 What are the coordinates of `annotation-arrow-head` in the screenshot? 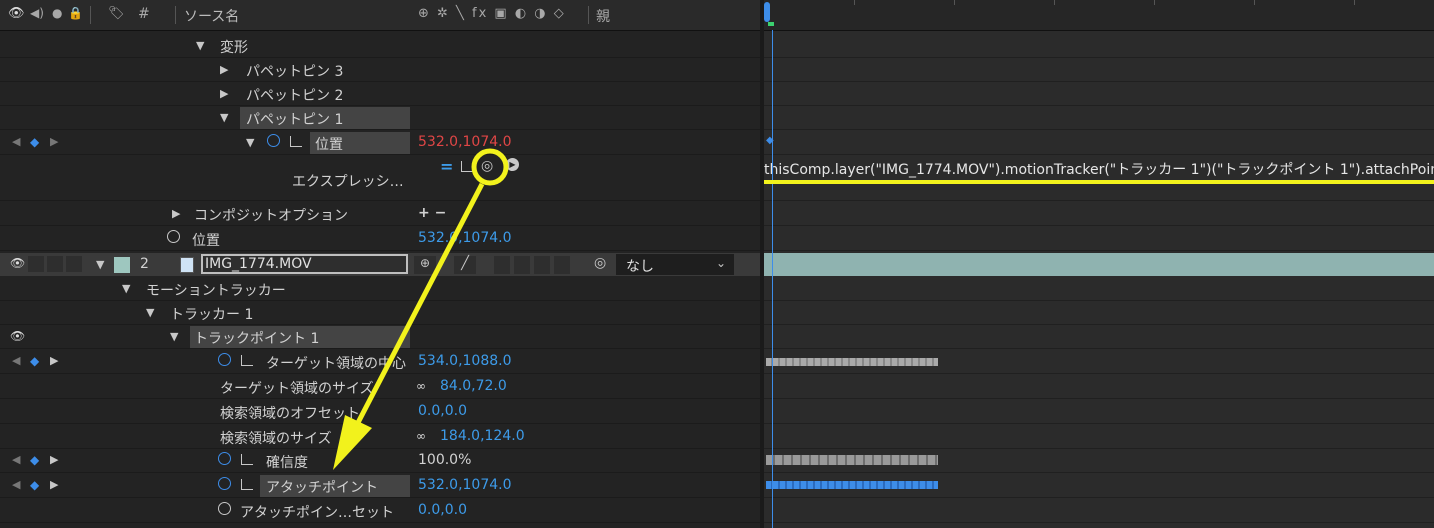 It's located at (352, 442).